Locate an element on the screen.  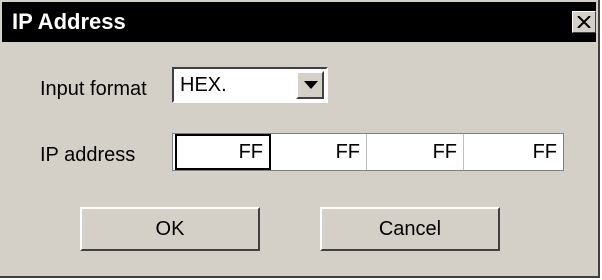
input-format-value: HEX. is located at coordinates (203, 85).